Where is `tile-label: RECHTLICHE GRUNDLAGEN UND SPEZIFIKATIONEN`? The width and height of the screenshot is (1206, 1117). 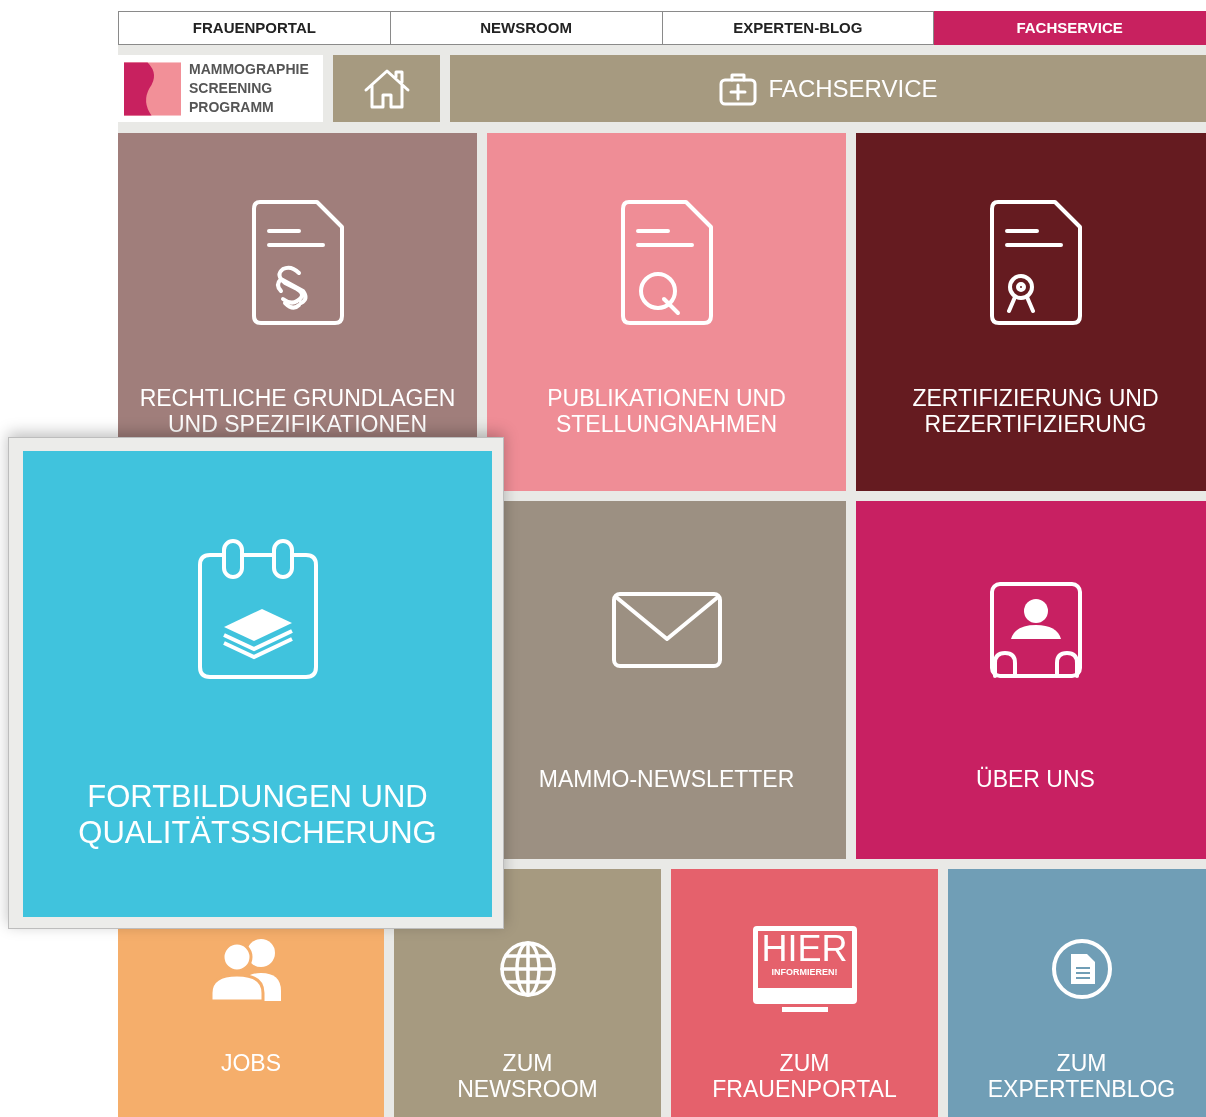 tile-label: RECHTLICHE GRUNDLAGEN UND SPEZIFIKATIONEN is located at coordinates (297, 411).